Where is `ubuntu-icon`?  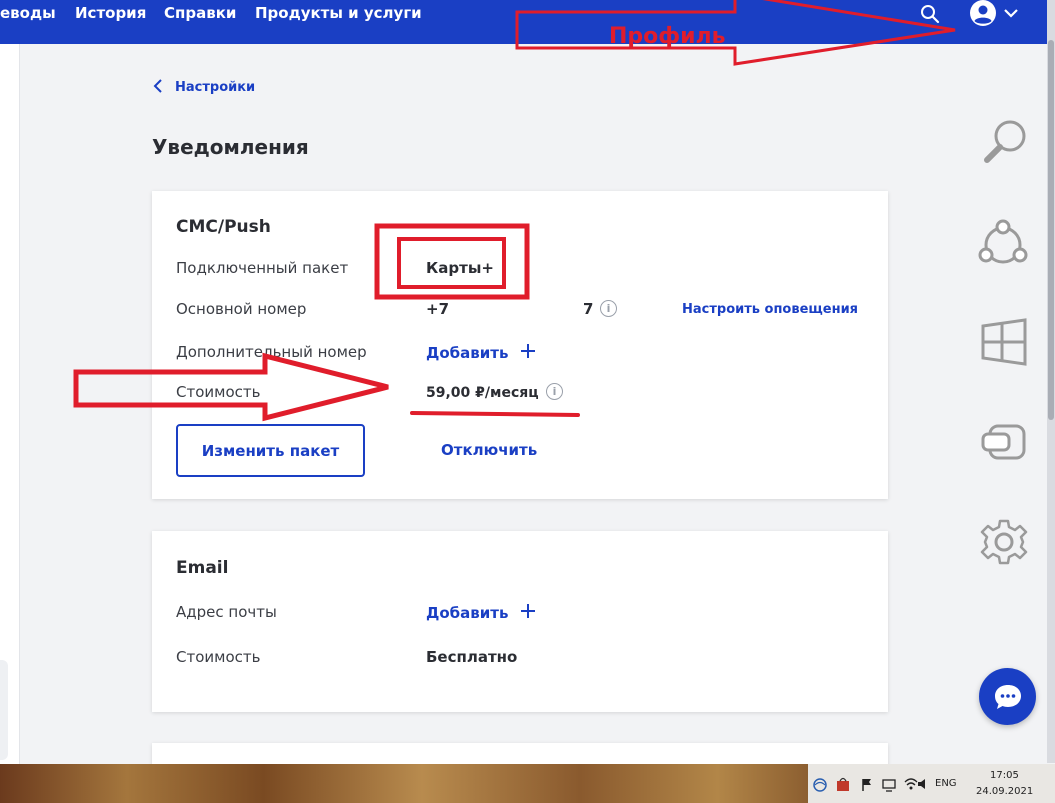
ubuntu-icon is located at coordinates (1003, 246).